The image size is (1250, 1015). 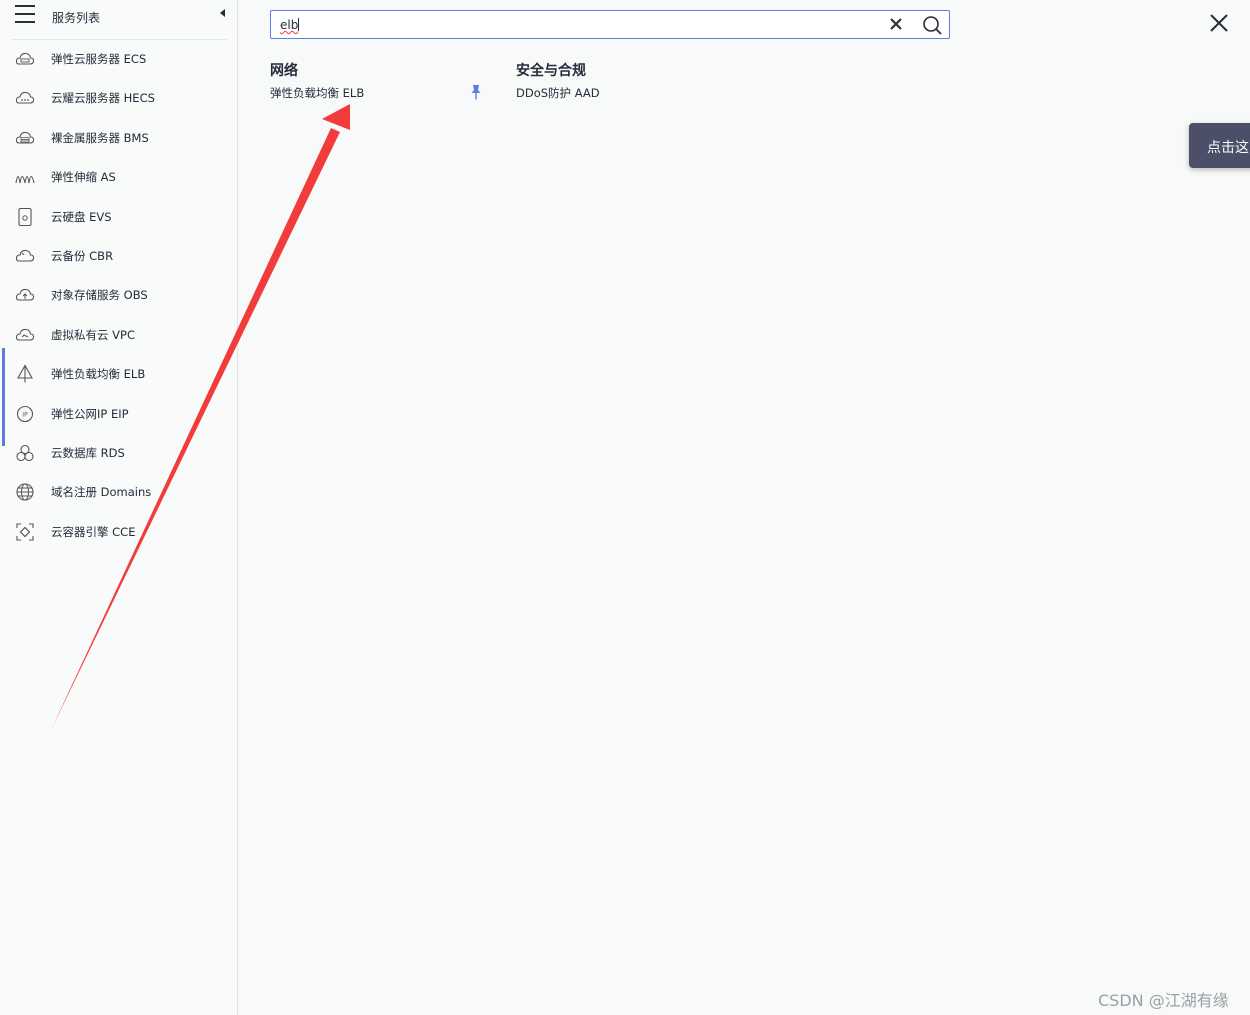 What do you see at coordinates (25, 334) in the screenshot?
I see `vpc-cloud-icon` at bounding box center [25, 334].